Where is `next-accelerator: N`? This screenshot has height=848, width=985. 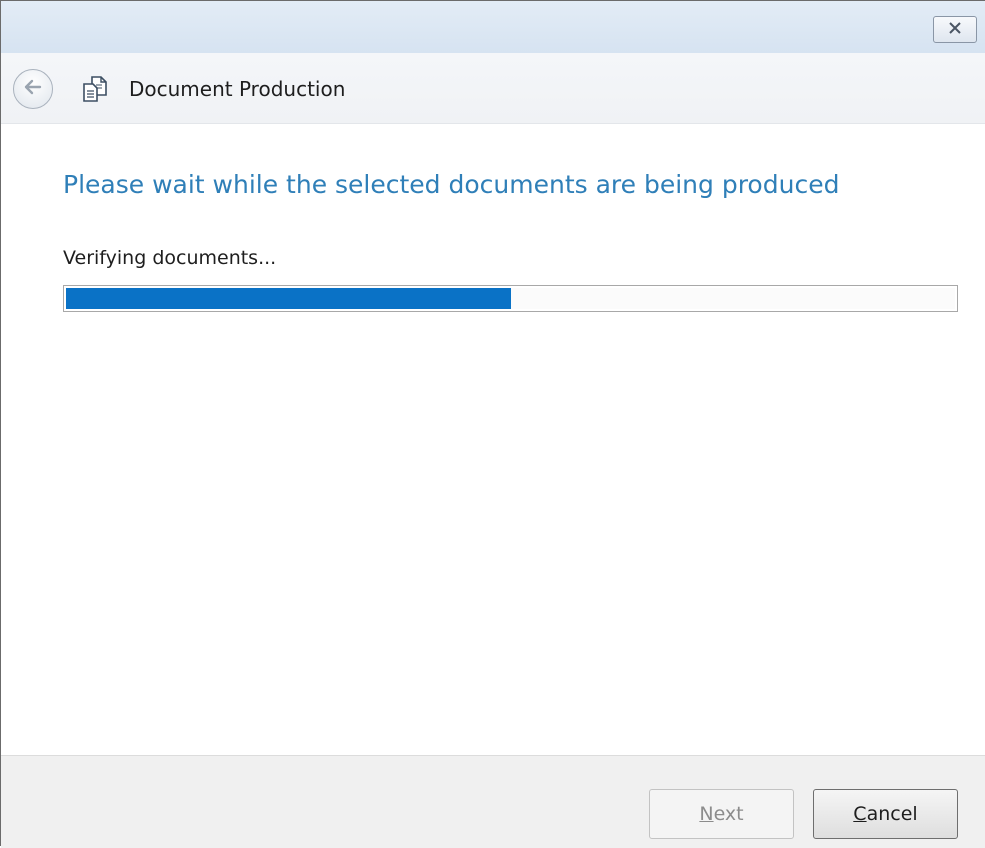 next-accelerator: N is located at coordinates (706, 814).